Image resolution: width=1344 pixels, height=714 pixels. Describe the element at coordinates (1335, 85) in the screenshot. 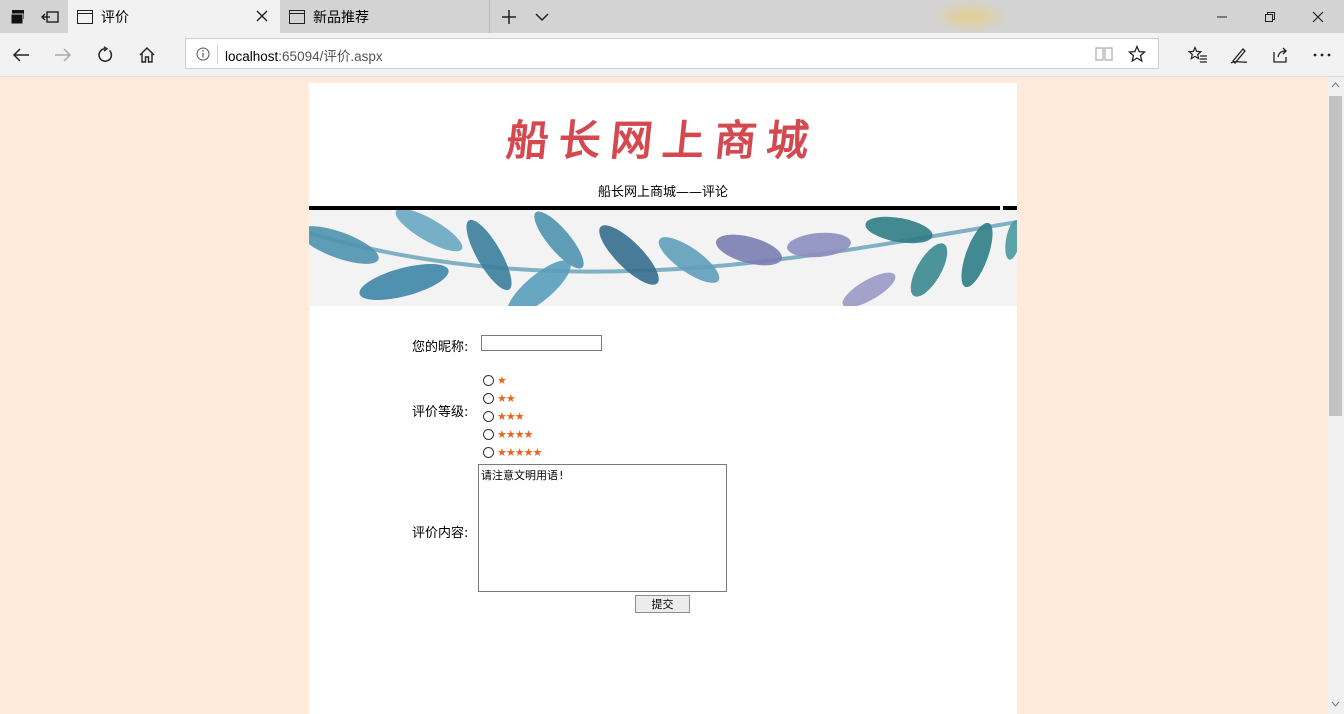

I see `scroll-up-icon` at that location.